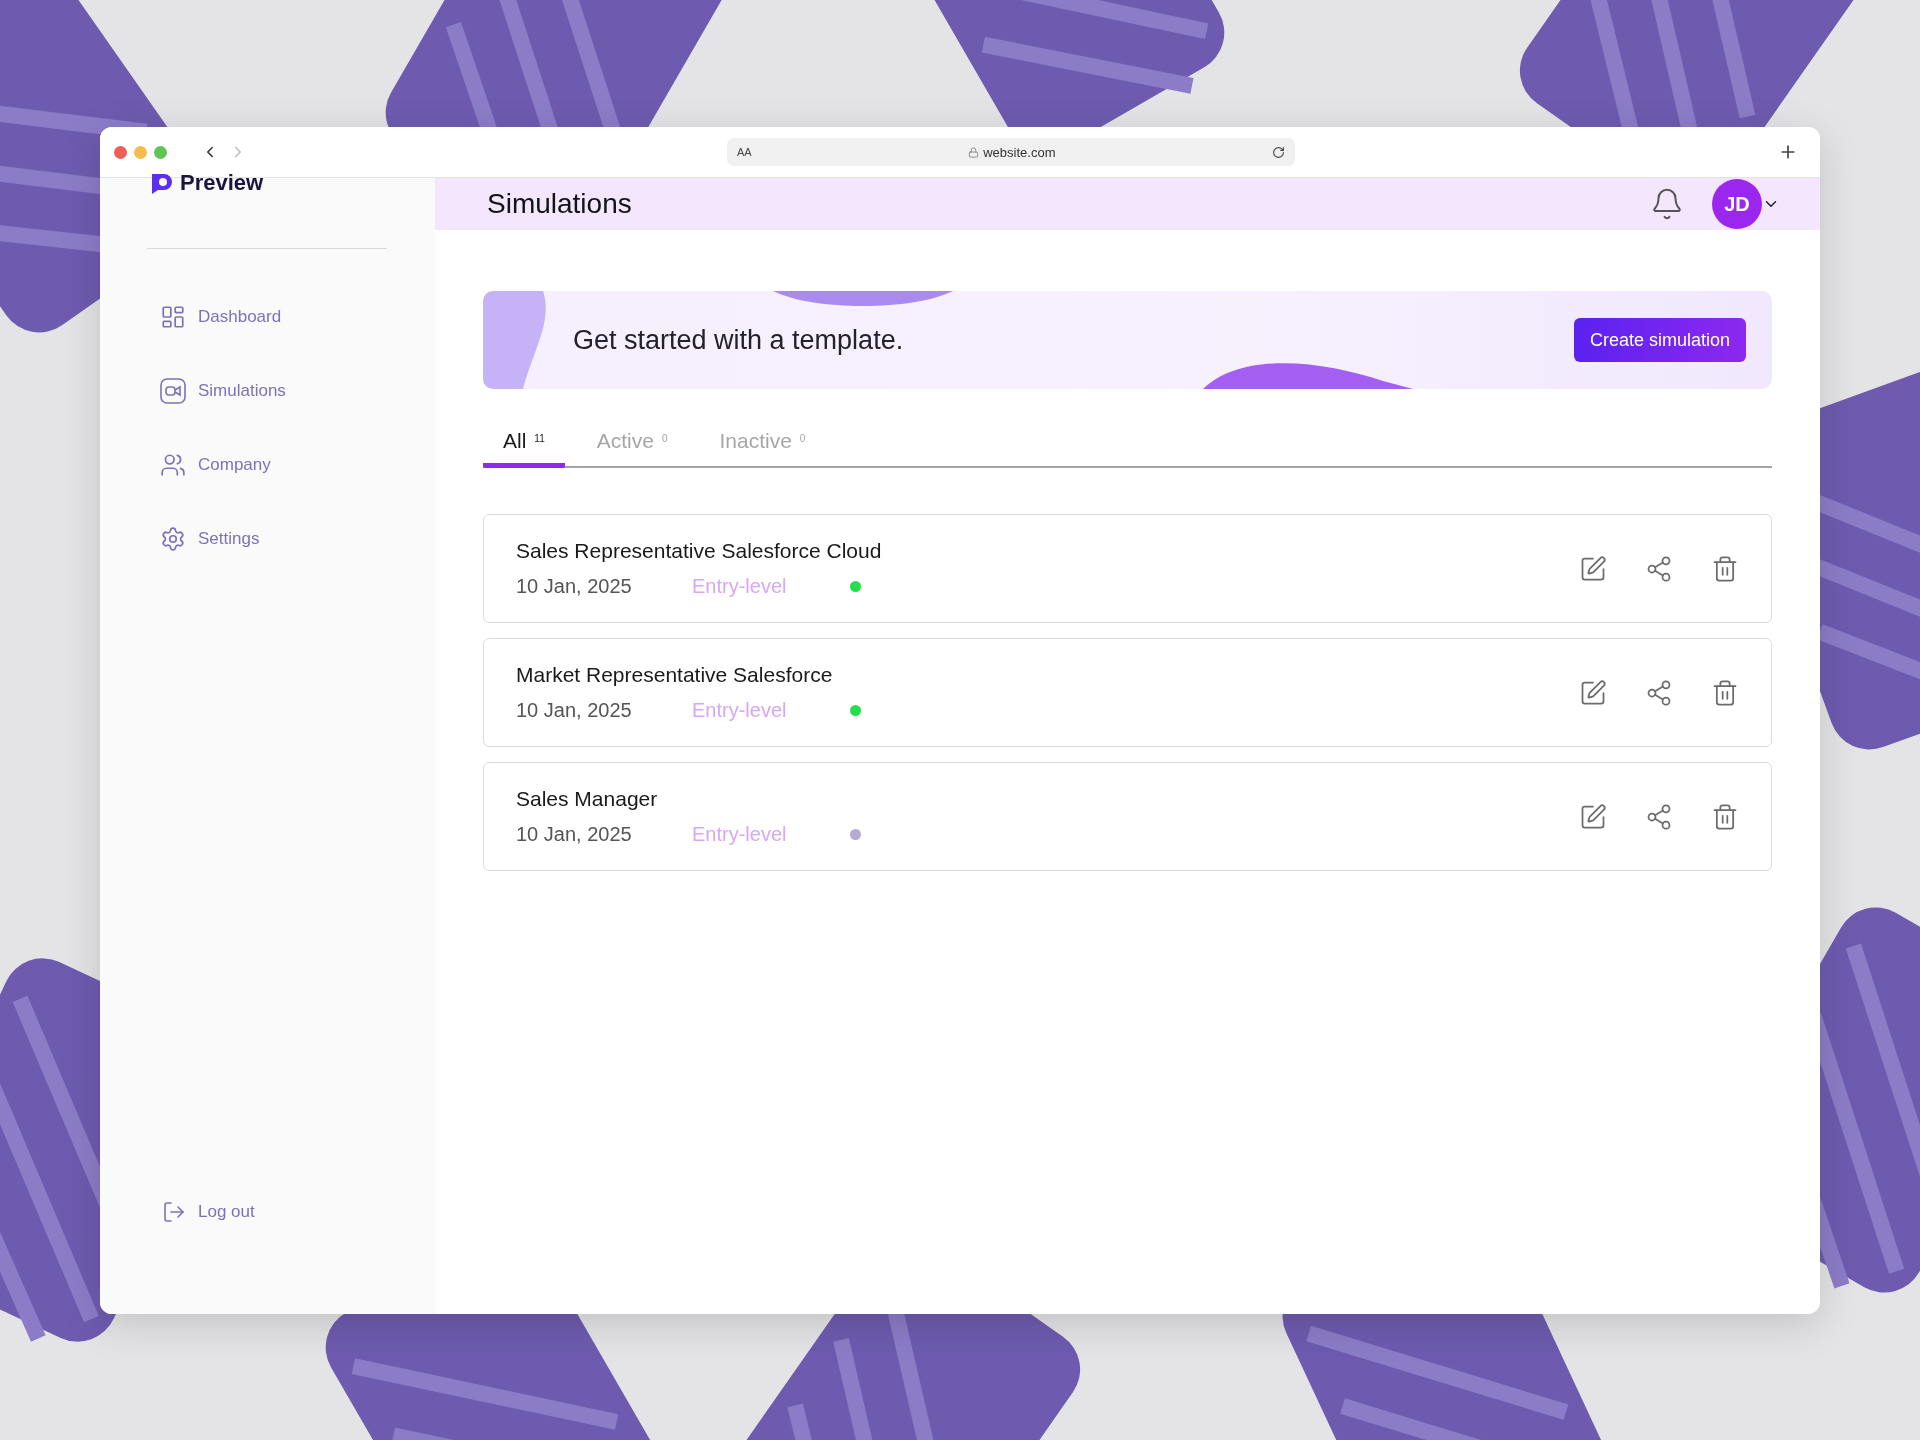 This screenshot has height=1440, width=1920. Describe the element at coordinates (524, 448) in the screenshot. I see `filter-tab: All 11` at that location.